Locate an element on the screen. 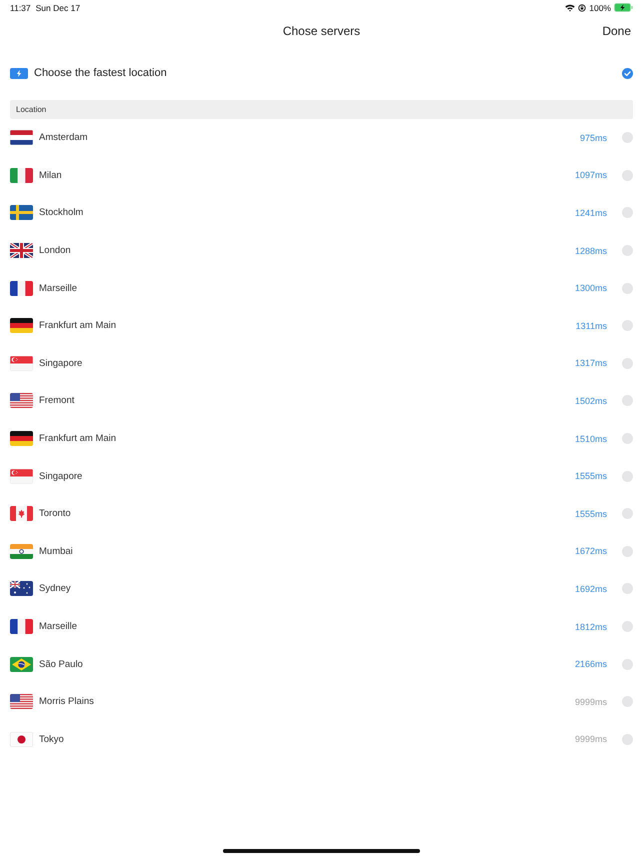 This screenshot has width=643, height=858. server-name: Stockholm is located at coordinates (304, 212).